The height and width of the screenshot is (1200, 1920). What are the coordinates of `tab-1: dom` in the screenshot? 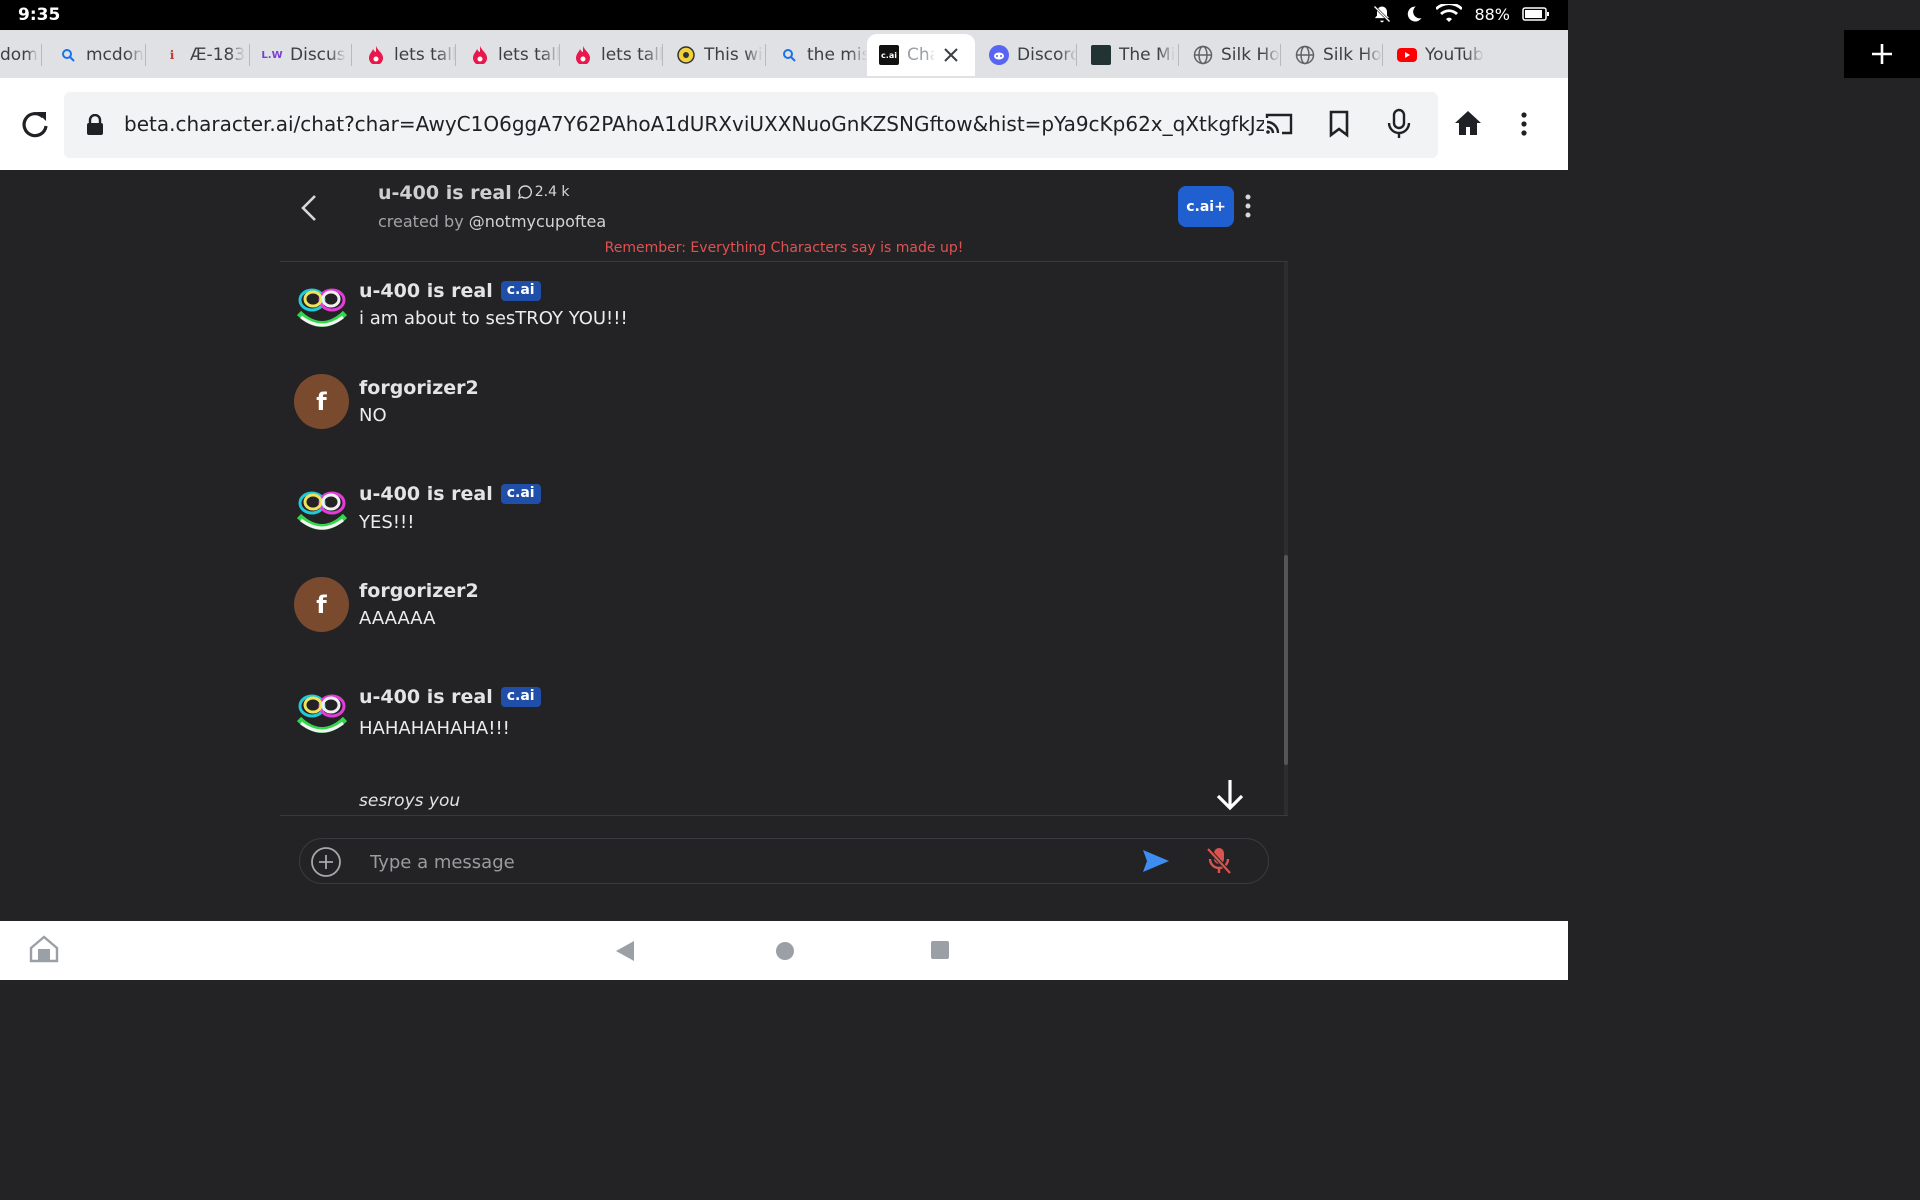 It's located at (21, 55).